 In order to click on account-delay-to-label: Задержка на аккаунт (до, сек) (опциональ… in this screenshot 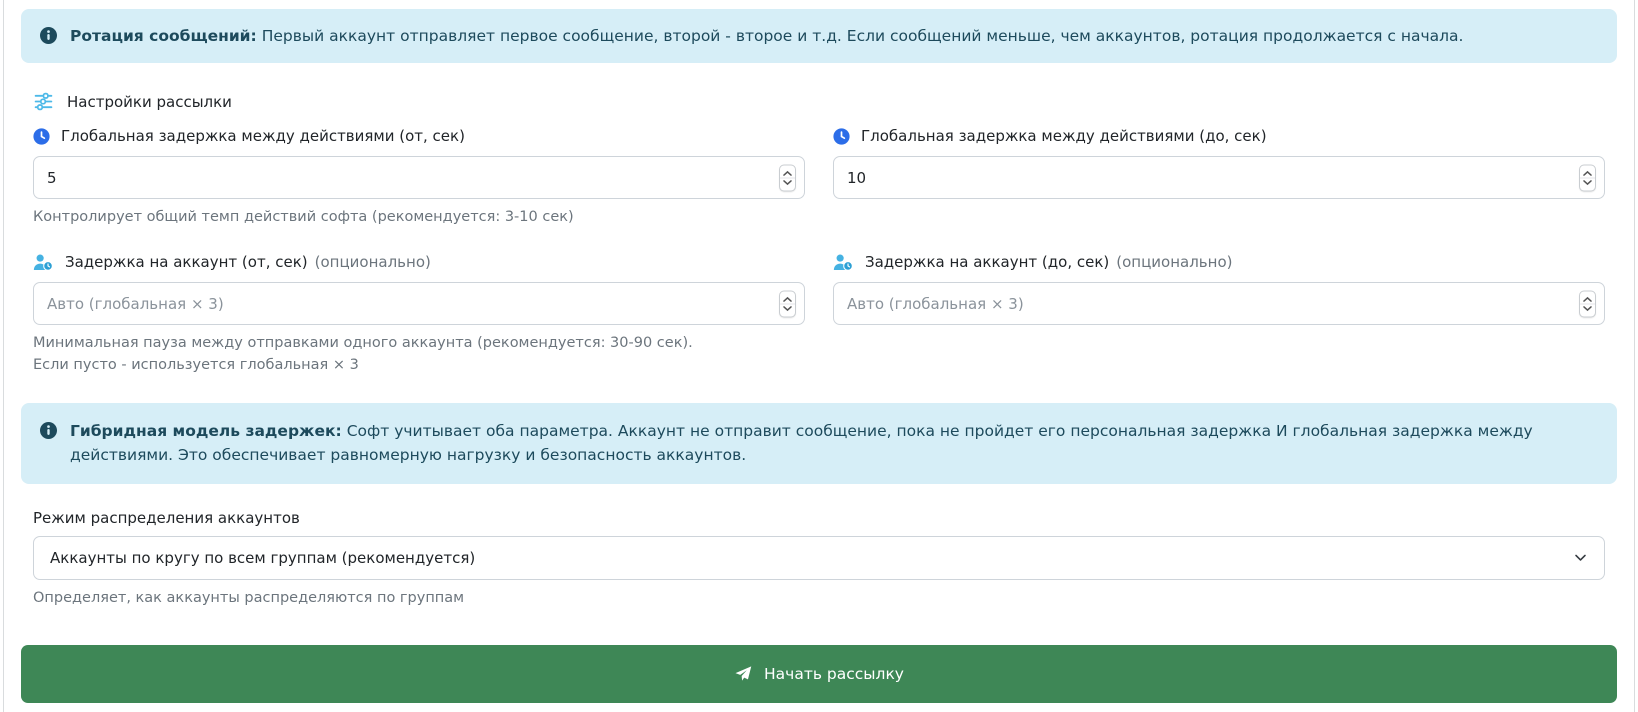, I will do `click(1219, 262)`.